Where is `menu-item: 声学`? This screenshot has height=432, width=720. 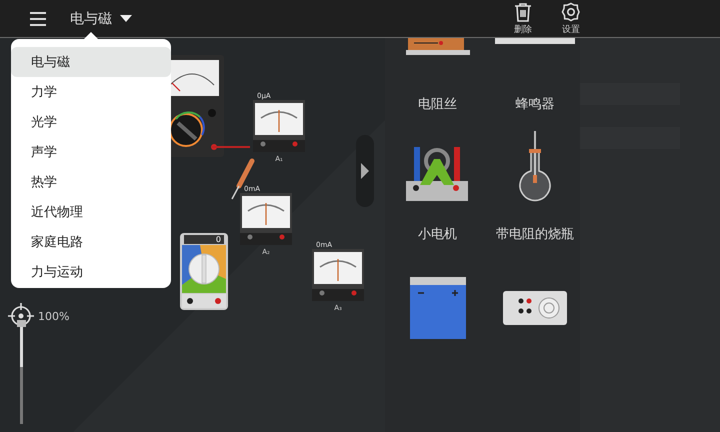 menu-item: 声学 is located at coordinates (91, 152).